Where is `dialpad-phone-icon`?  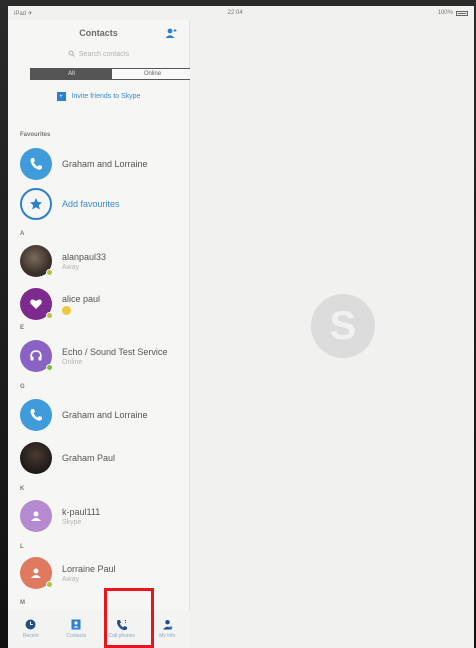 dialpad-phone-icon is located at coordinates (122, 625).